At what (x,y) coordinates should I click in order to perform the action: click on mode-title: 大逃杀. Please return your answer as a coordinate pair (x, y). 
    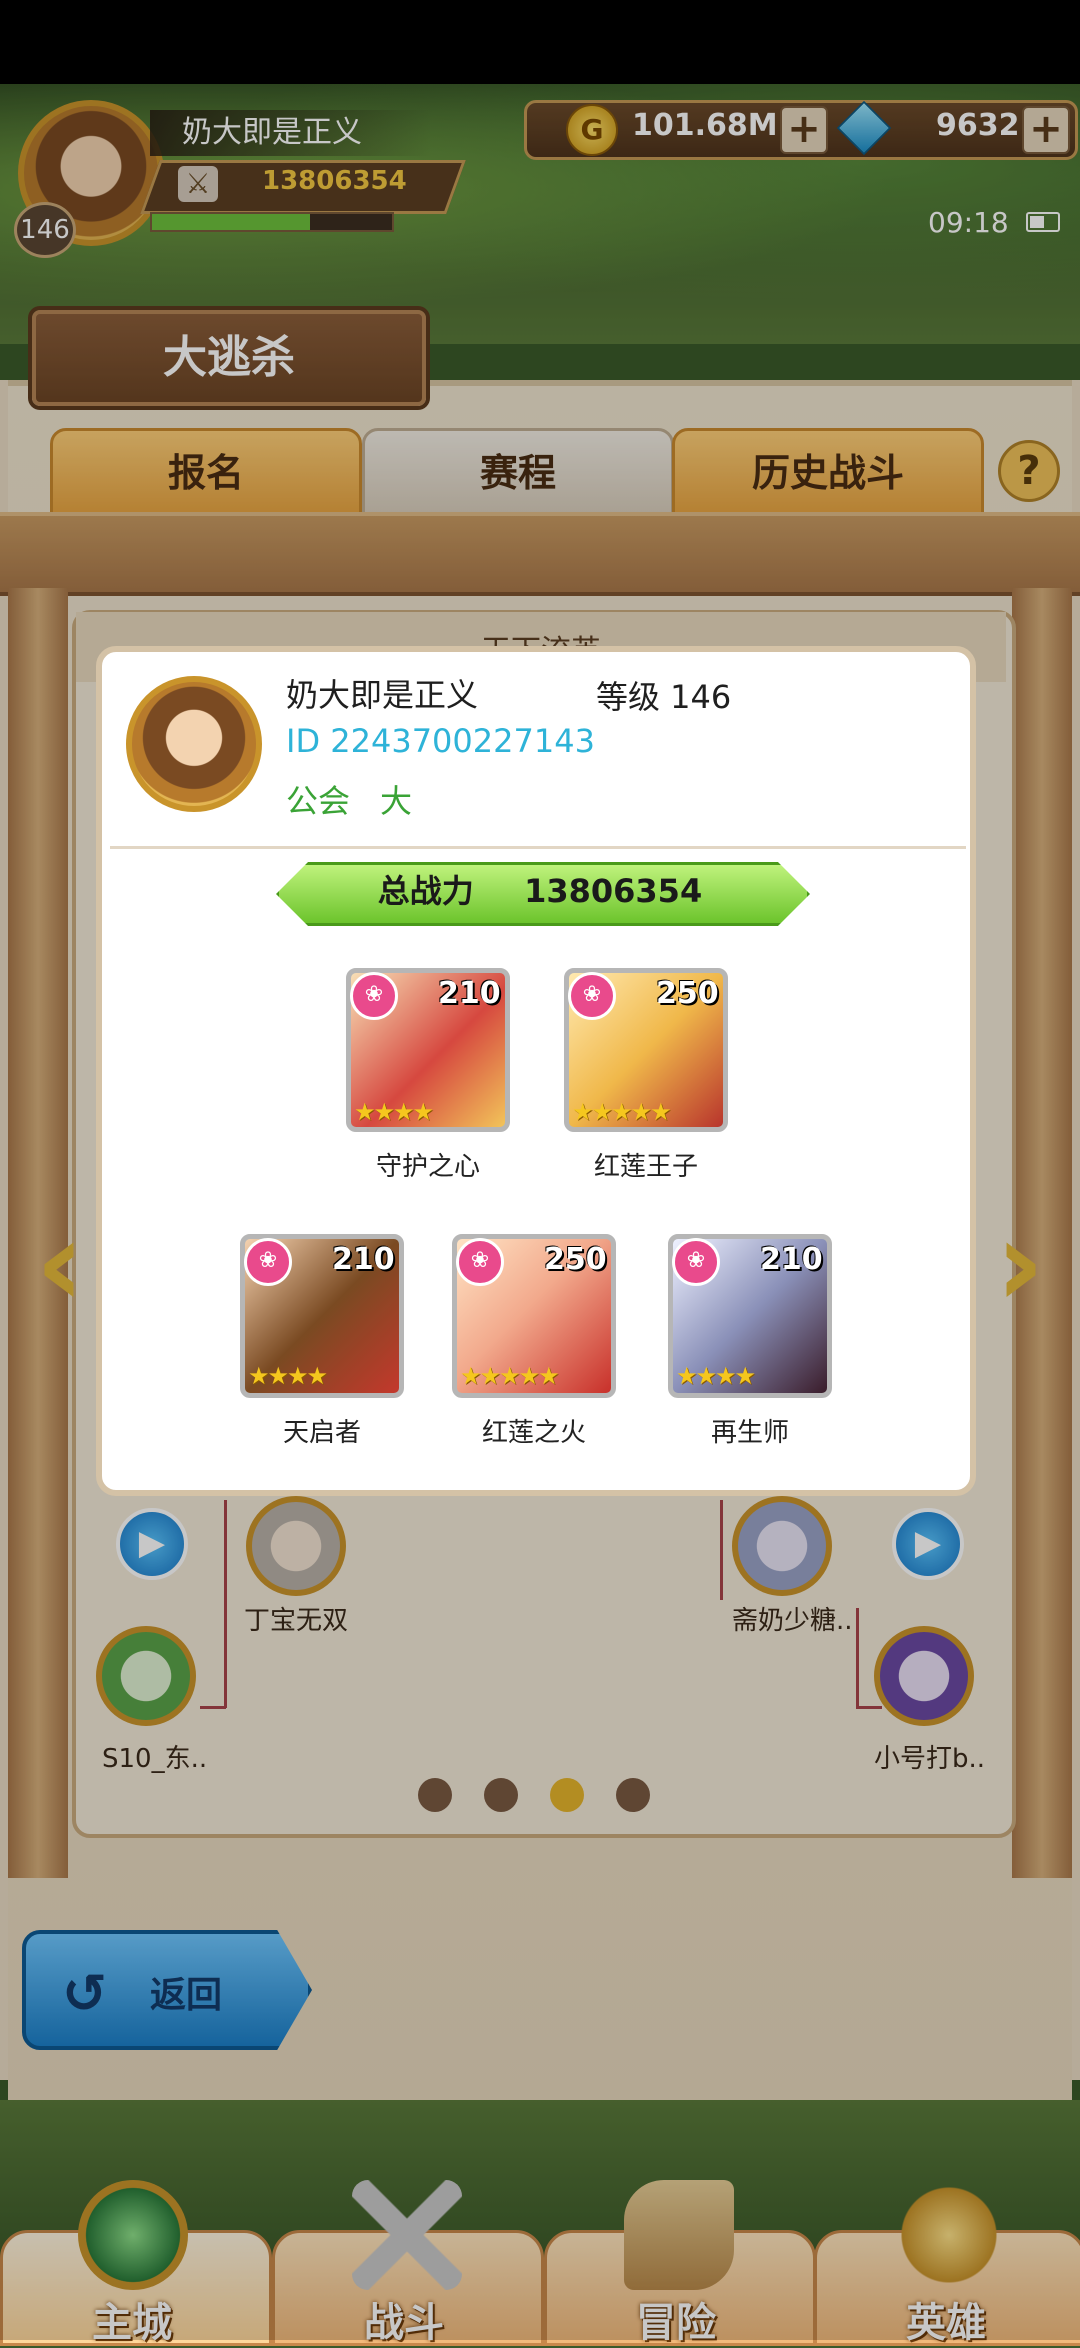
    Looking at the image, I should click on (229, 358).